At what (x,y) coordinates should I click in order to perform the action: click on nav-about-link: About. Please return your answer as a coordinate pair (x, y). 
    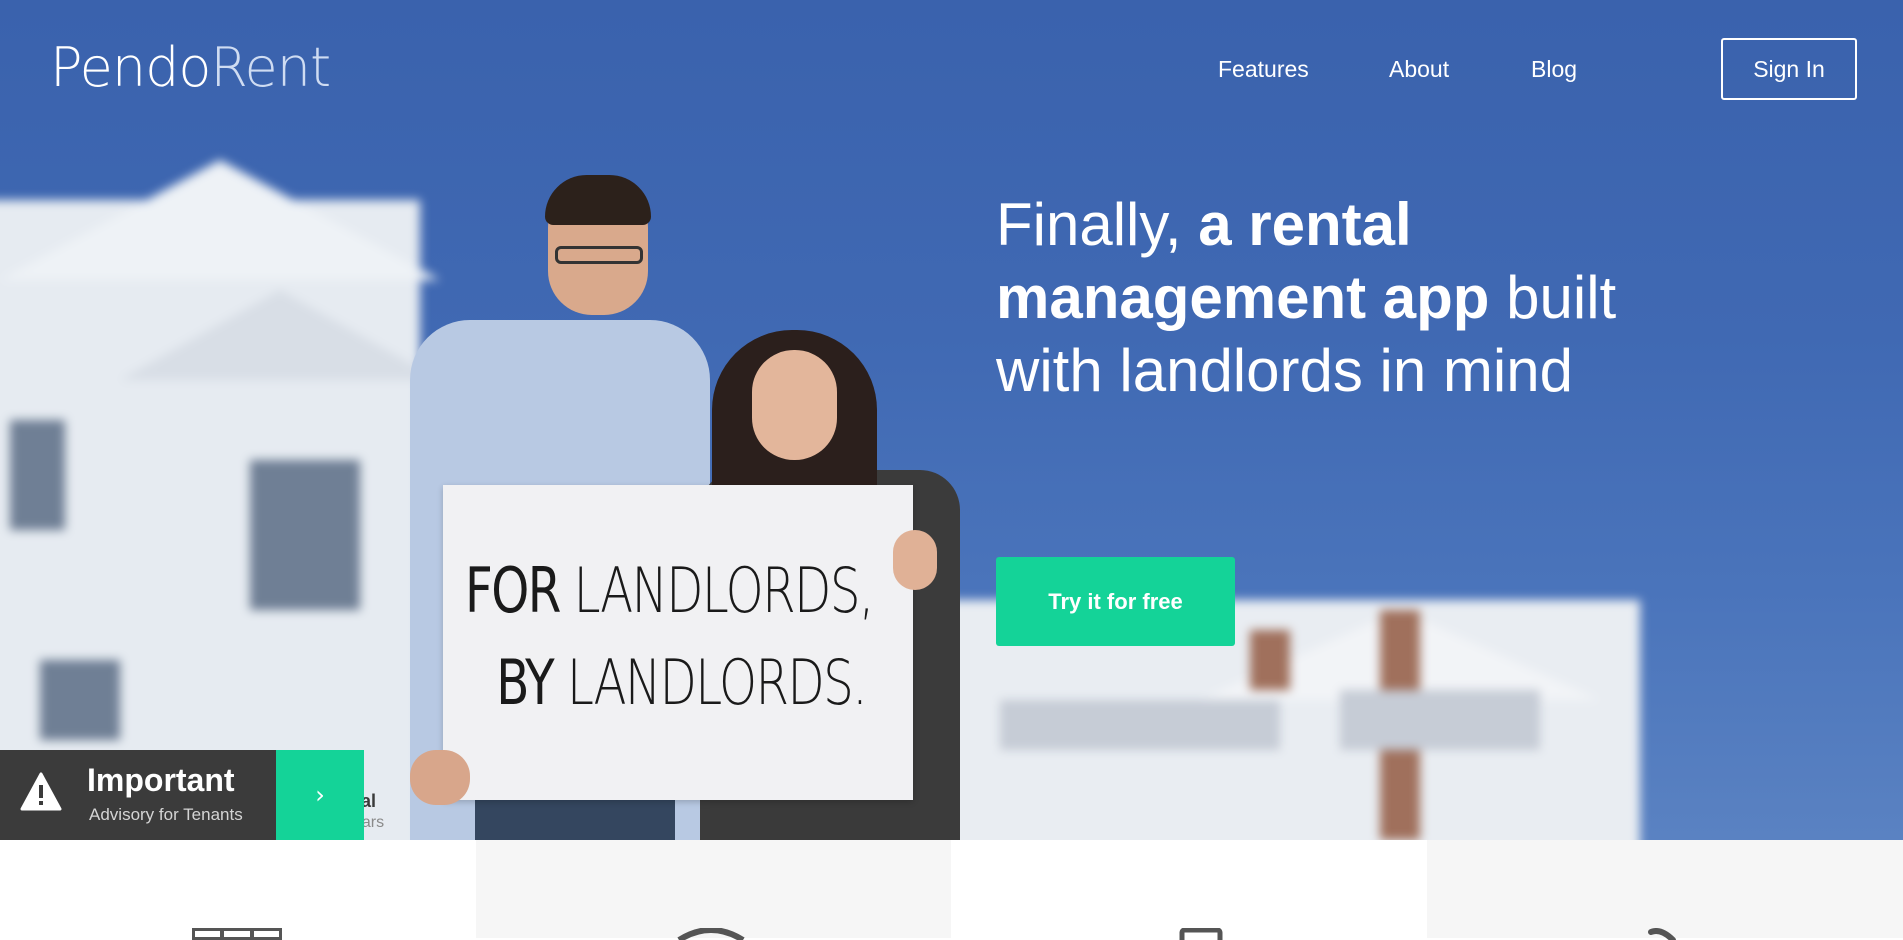
    Looking at the image, I should click on (1419, 69).